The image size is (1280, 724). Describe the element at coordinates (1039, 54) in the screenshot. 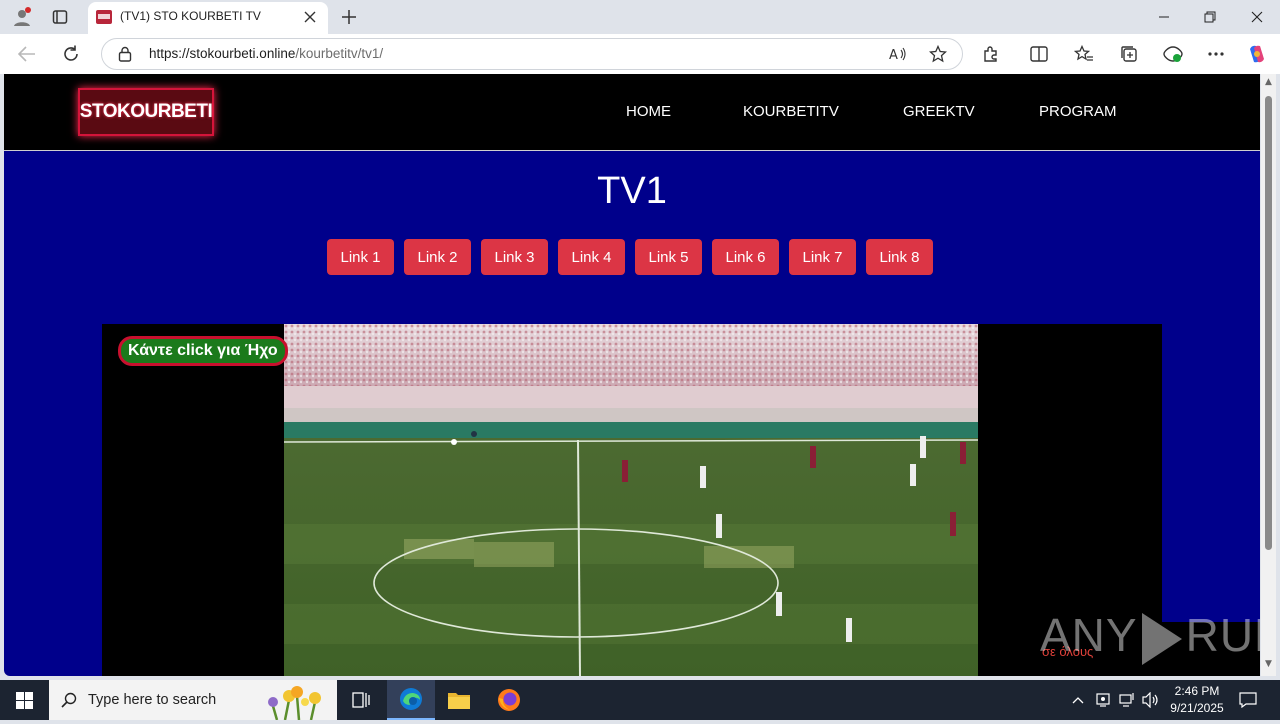

I see `split-screen-icon` at that location.